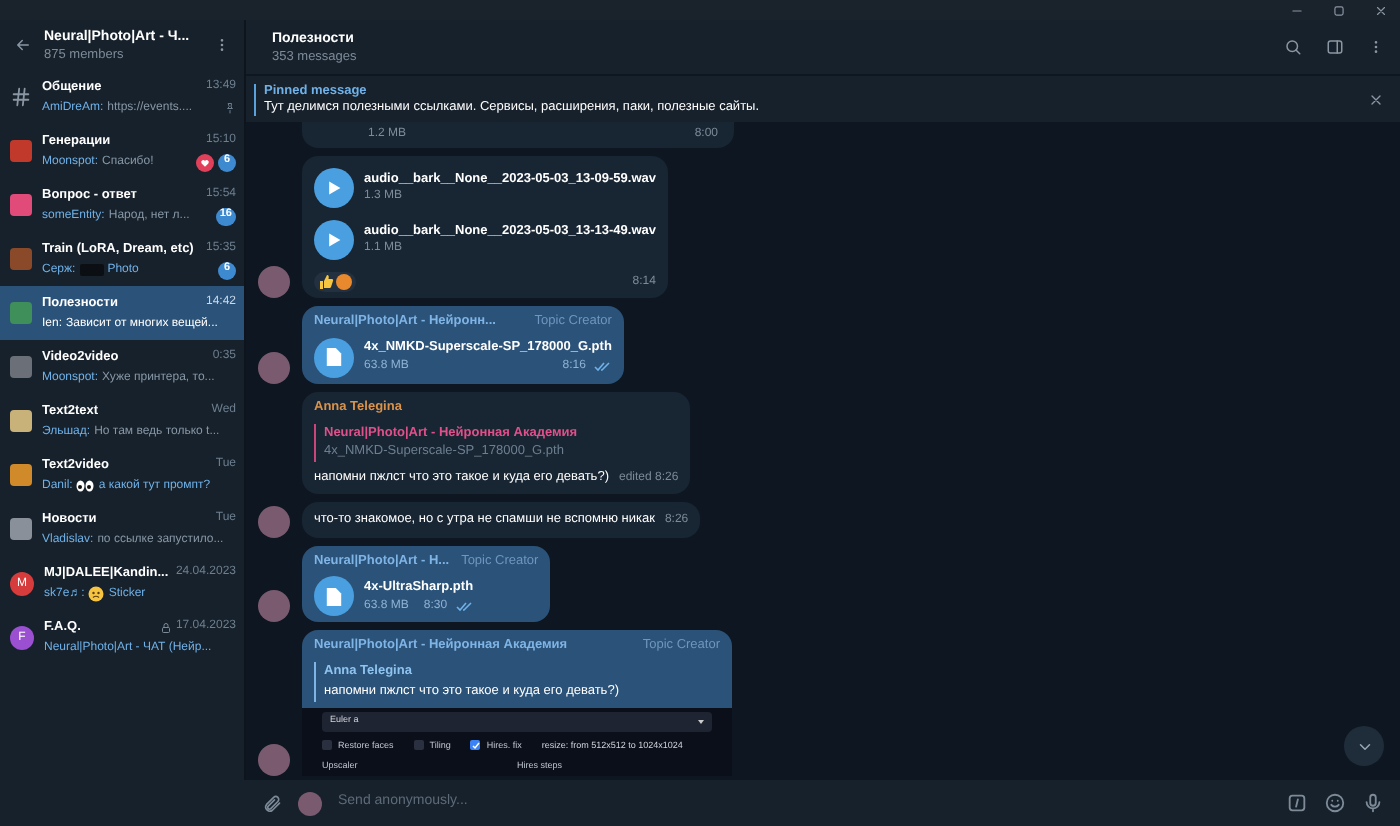  I want to click on reaction-pill, so click(335, 282).